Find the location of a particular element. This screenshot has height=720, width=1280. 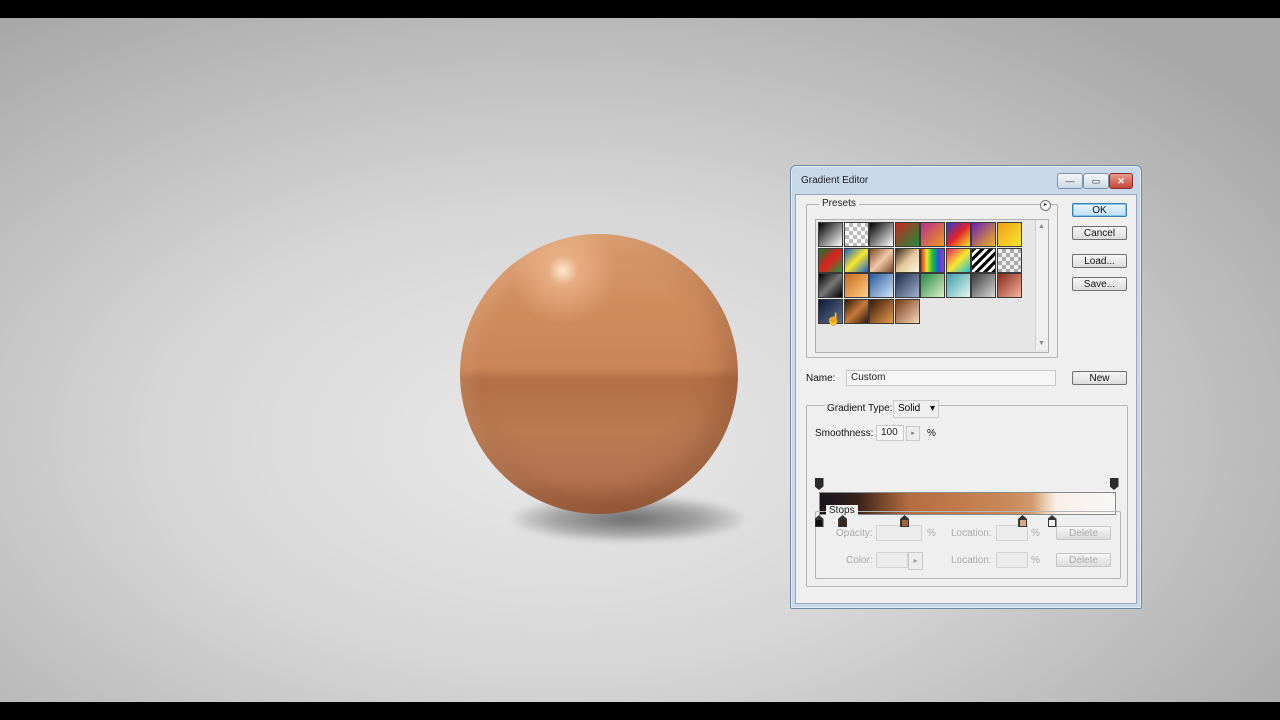

minimize-icon: — is located at coordinates (1070, 181).